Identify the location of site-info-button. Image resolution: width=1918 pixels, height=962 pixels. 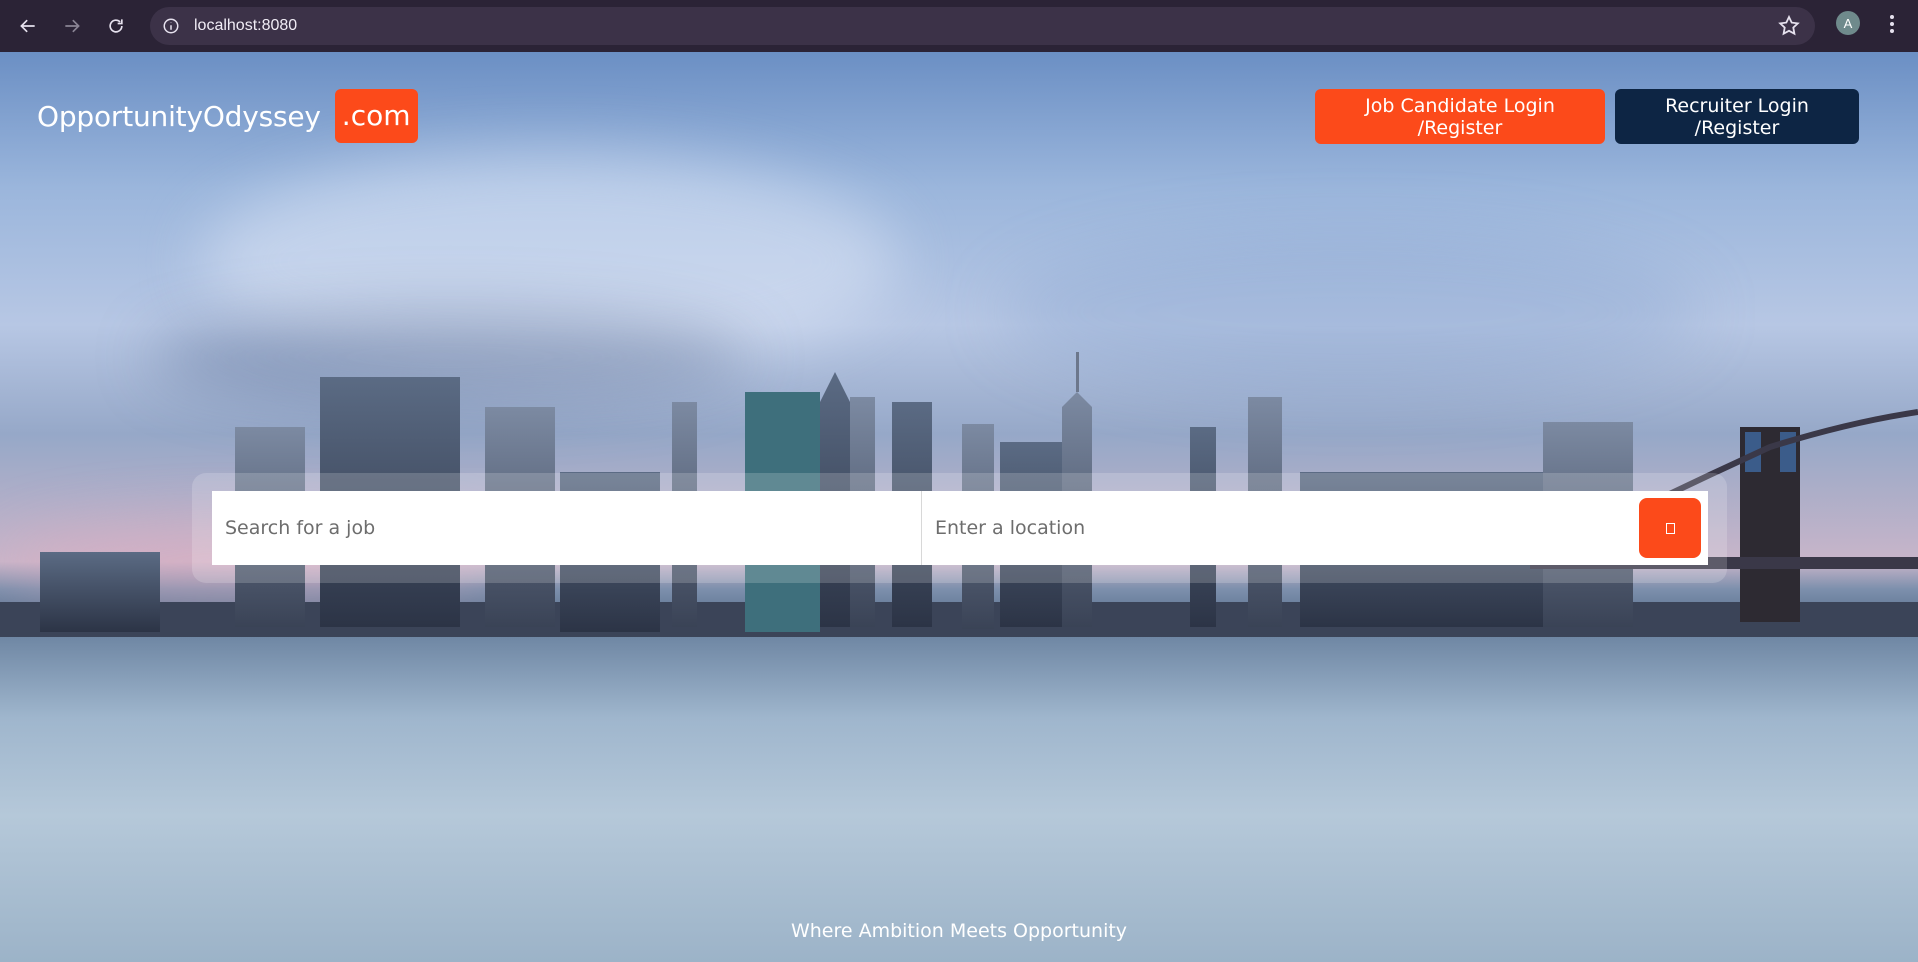
(171, 26).